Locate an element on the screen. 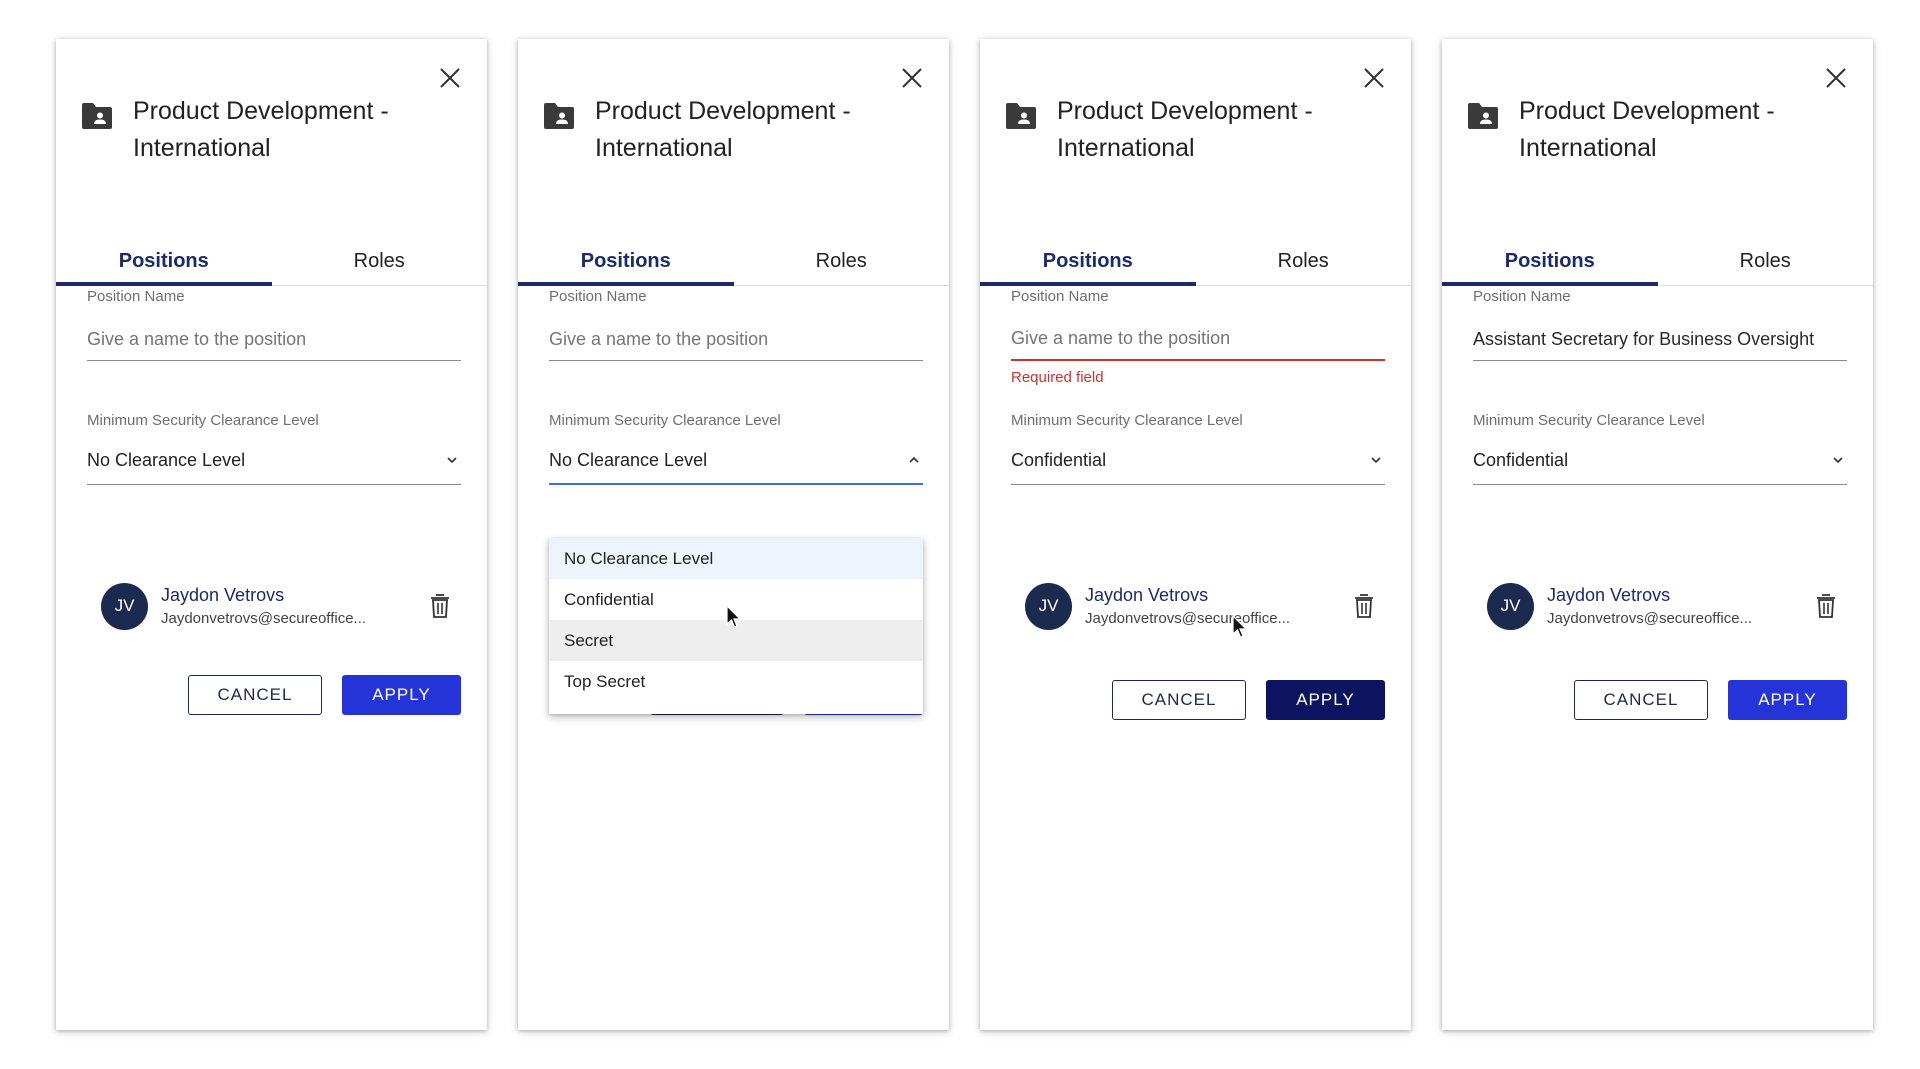 This screenshot has height=1069, width=1920. option-no-clearance-level: No Clearance Level is located at coordinates (736, 558).